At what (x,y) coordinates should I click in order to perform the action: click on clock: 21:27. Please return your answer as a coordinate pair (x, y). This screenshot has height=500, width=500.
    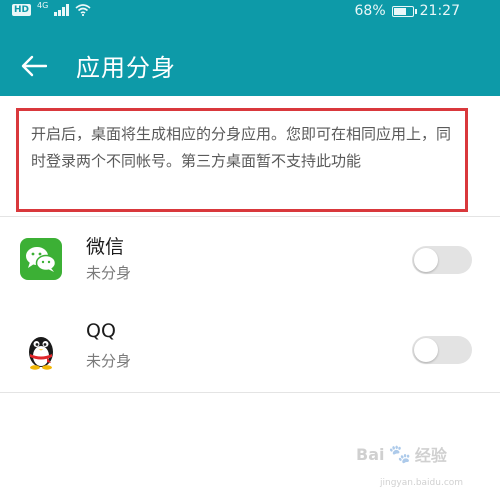
    Looking at the image, I should click on (439, 11).